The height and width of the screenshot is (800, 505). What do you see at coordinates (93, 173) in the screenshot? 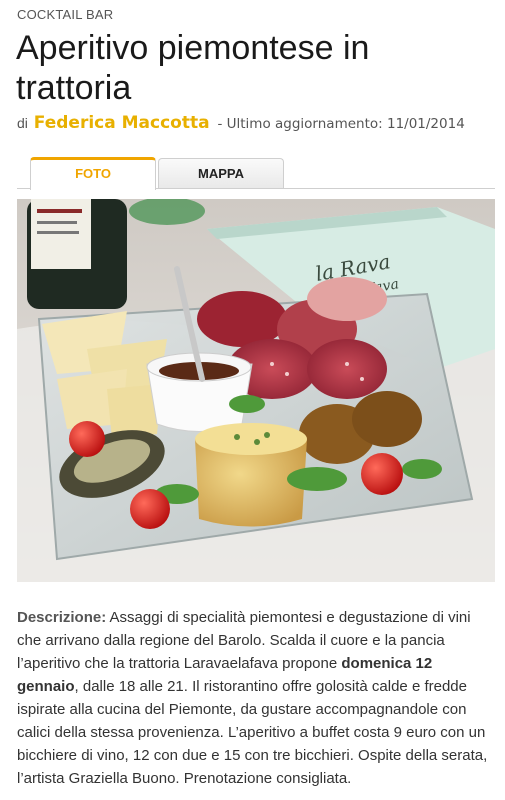
I see `tab-foto: FOTO` at bounding box center [93, 173].